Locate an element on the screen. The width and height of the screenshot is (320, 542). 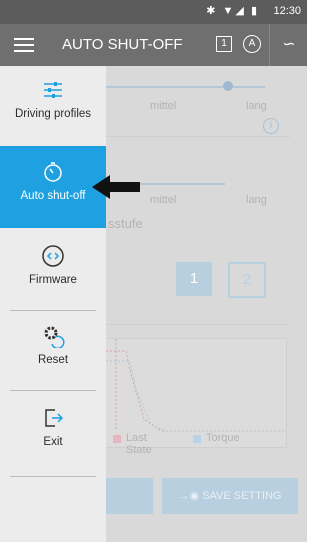
hamburger-menu-icon is located at coordinates (24, 45).